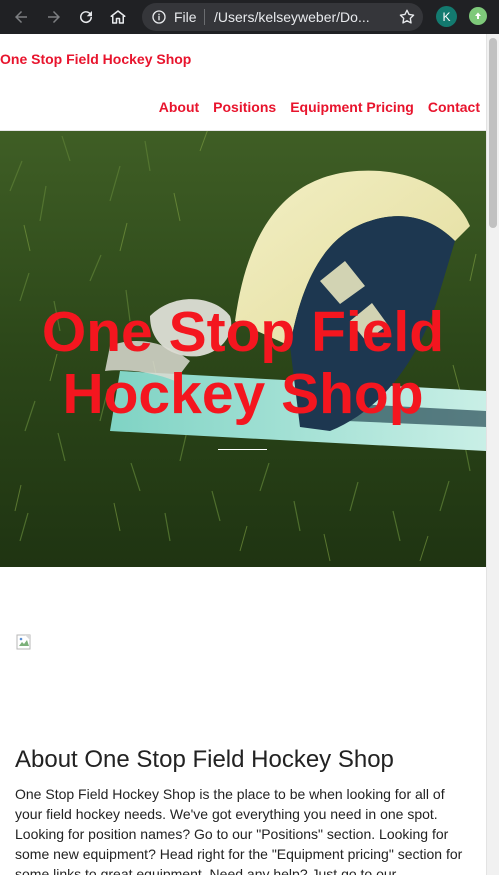 The image size is (499, 875). I want to click on hero-title: One Stop Field Hockey Shop, so click(243, 363).